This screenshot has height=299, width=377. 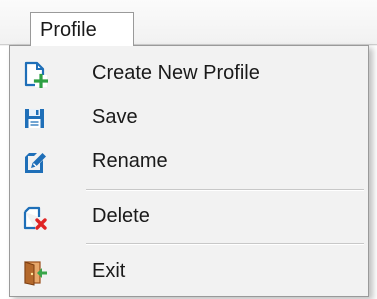 I want to click on create-profile-icon, so click(x=34, y=74).